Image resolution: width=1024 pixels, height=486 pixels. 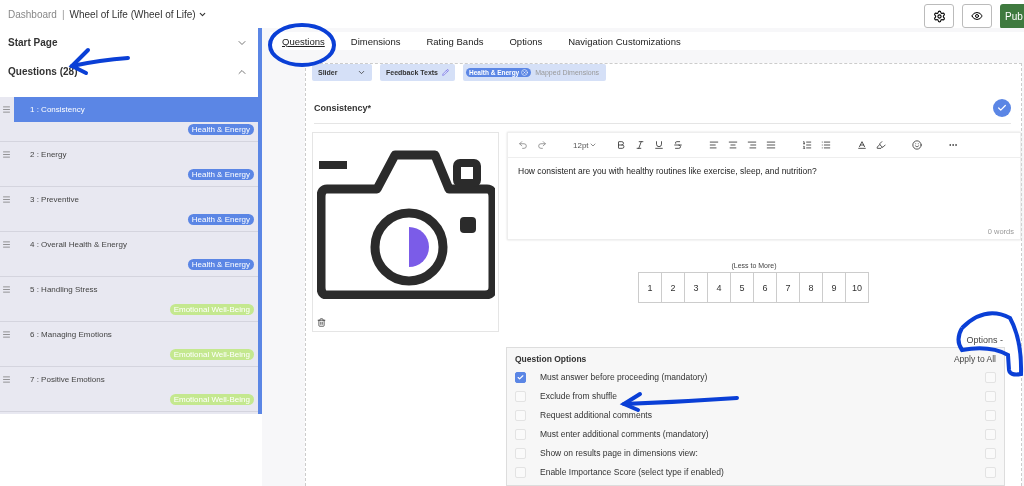 I want to click on option-label: Show on results page in dimensions view:, so click(x=619, y=453).